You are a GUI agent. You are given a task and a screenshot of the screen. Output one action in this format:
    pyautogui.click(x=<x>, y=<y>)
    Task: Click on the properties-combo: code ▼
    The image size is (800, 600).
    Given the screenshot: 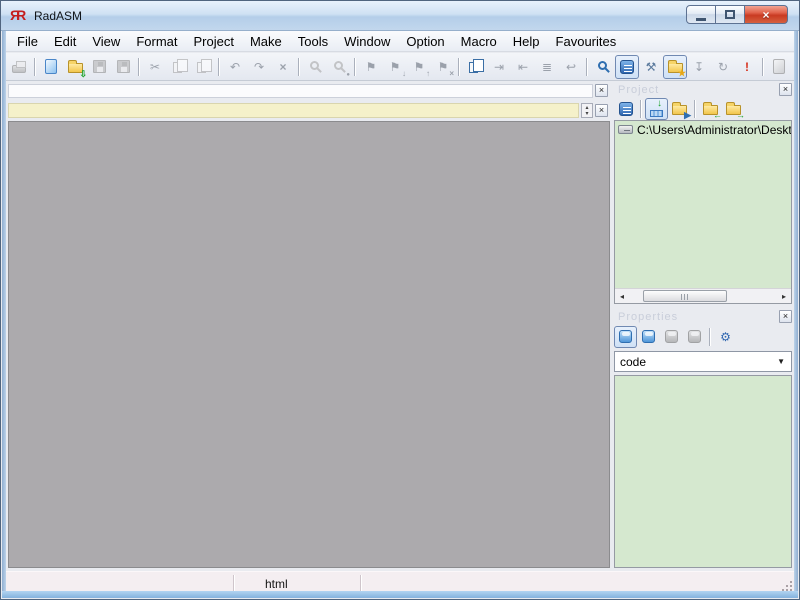 What is the action you would take?
    pyautogui.click(x=703, y=361)
    